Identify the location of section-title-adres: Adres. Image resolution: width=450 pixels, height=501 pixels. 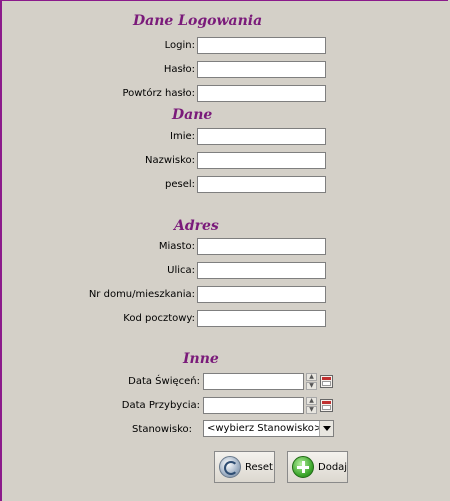
(196, 226).